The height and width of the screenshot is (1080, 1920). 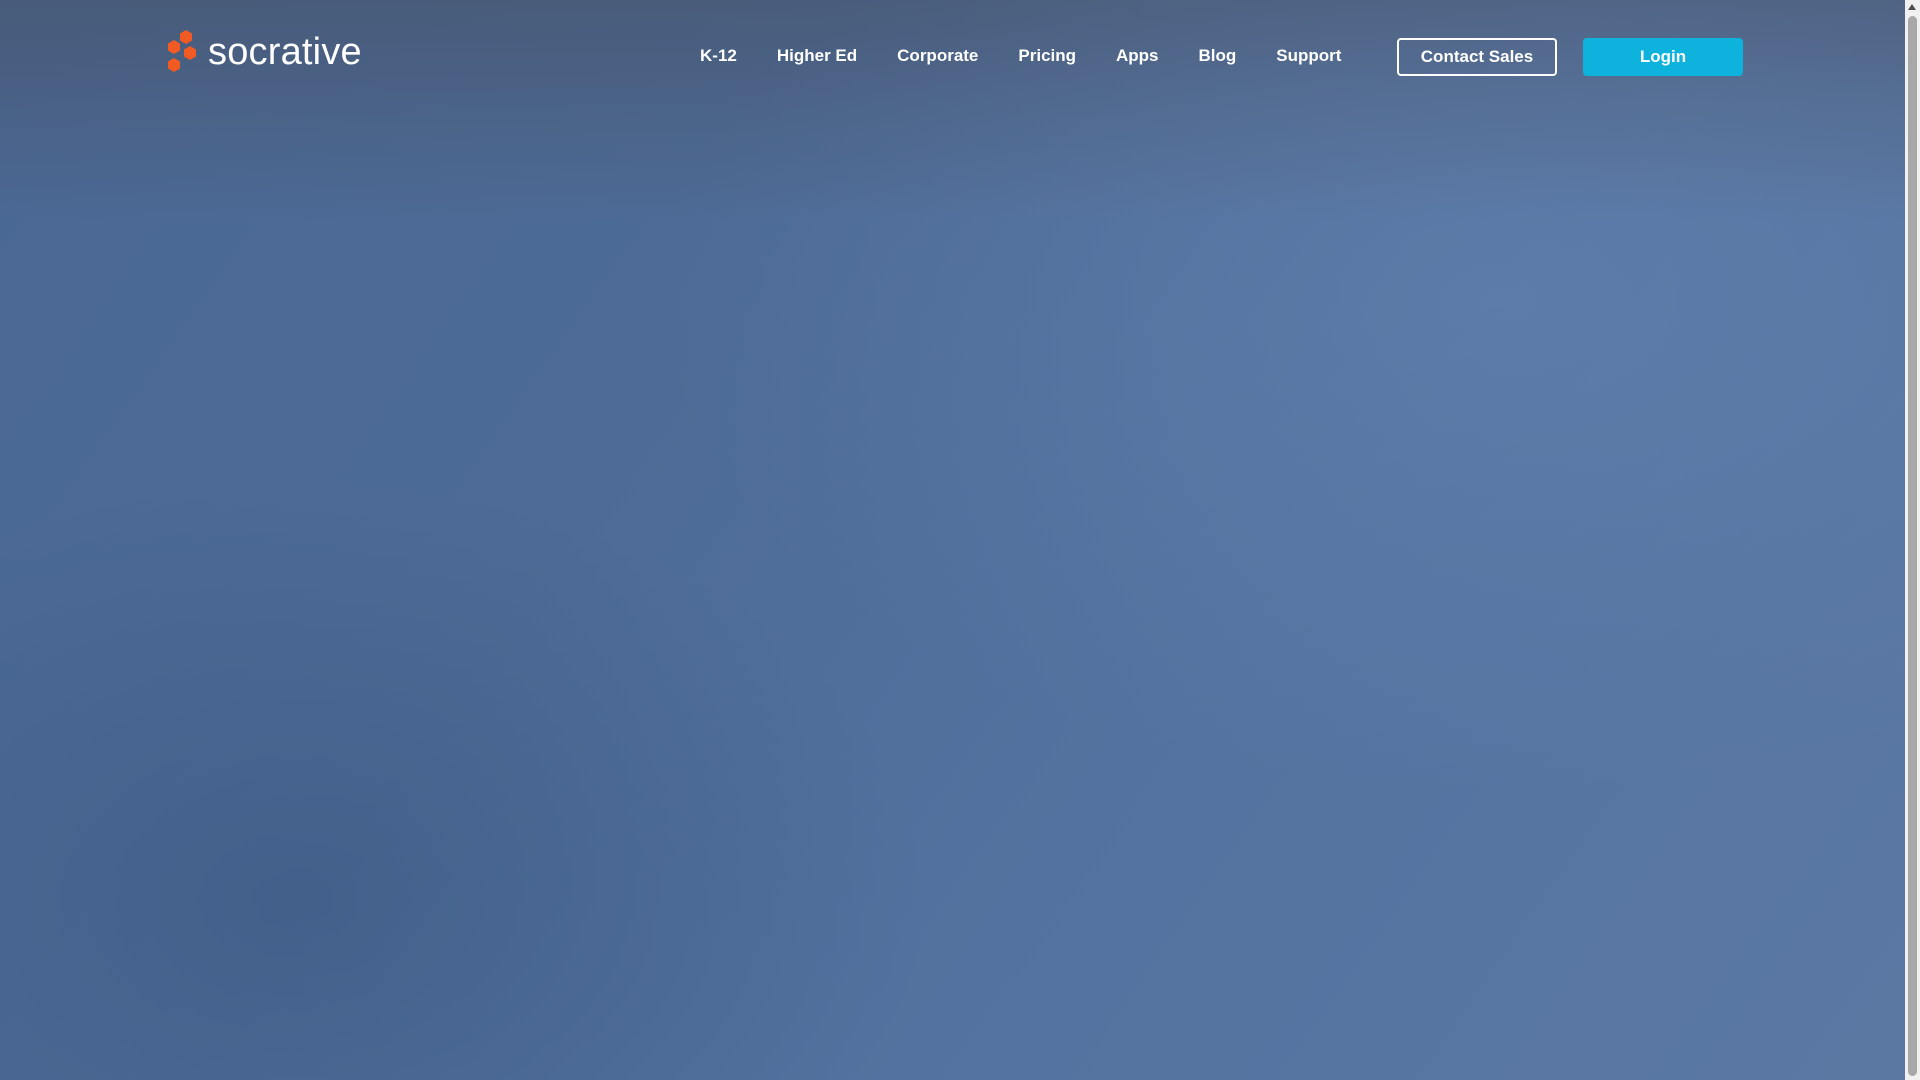 What do you see at coordinates (1477, 57) in the screenshot?
I see `contact-sales-button: Contact Sales` at bounding box center [1477, 57].